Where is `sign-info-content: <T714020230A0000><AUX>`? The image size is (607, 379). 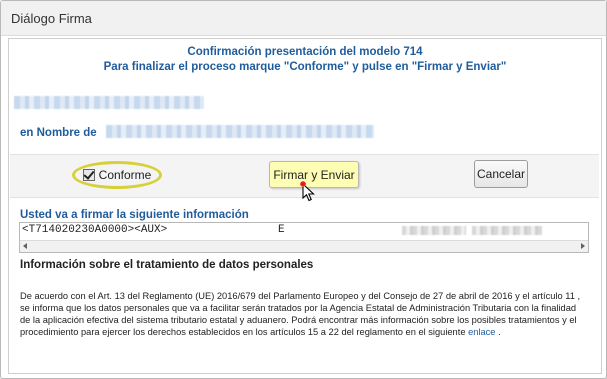 sign-info-content: <T714020230A0000><AUX> is located at coordinates (95, 230).